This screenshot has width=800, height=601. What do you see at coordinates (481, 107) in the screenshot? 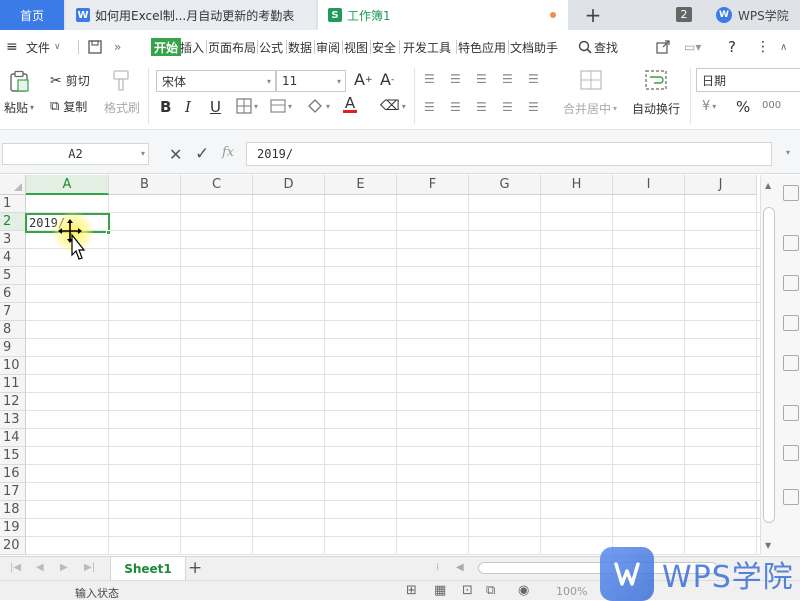
I see `align-right-icon: ☰` at bounding box center [481, 107].